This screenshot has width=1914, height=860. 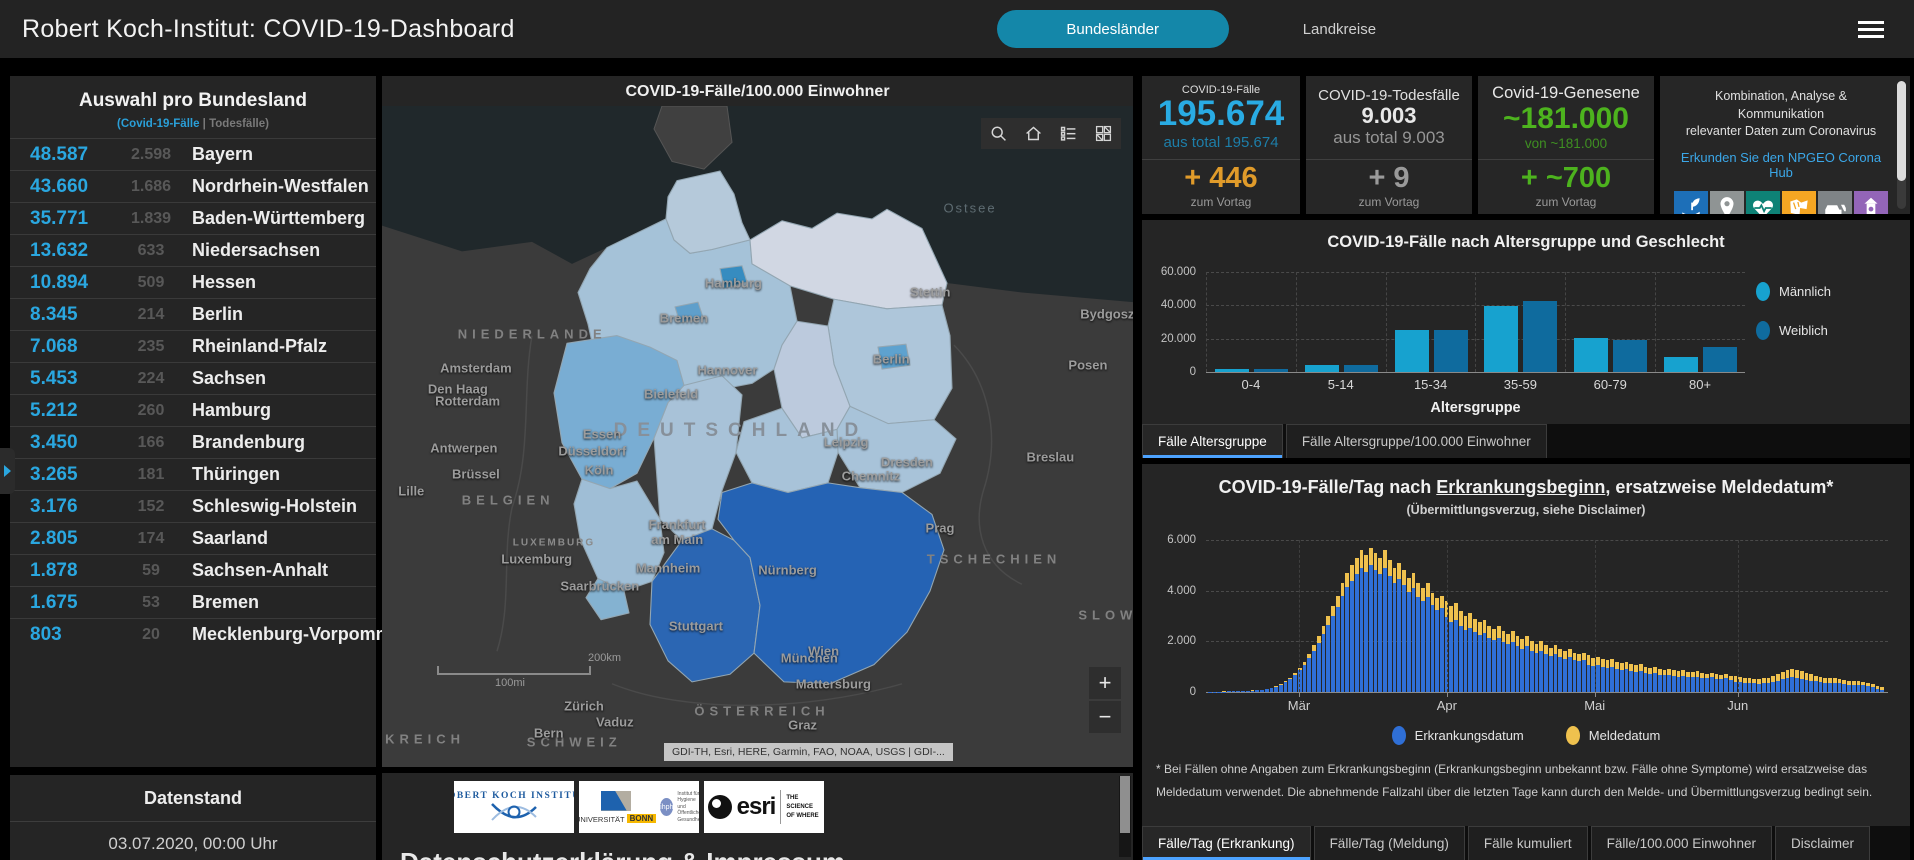 I want to click on cases-value: 5.453, so click(x=54, y=378).